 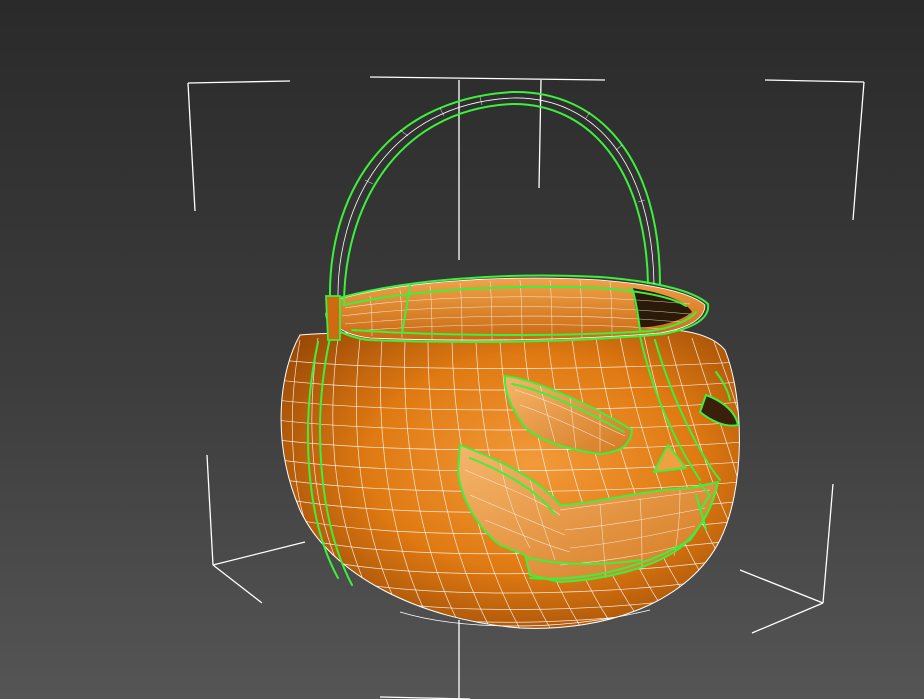 I want to click on selection-bracket-bottom-center, so click(x=425, y=659).